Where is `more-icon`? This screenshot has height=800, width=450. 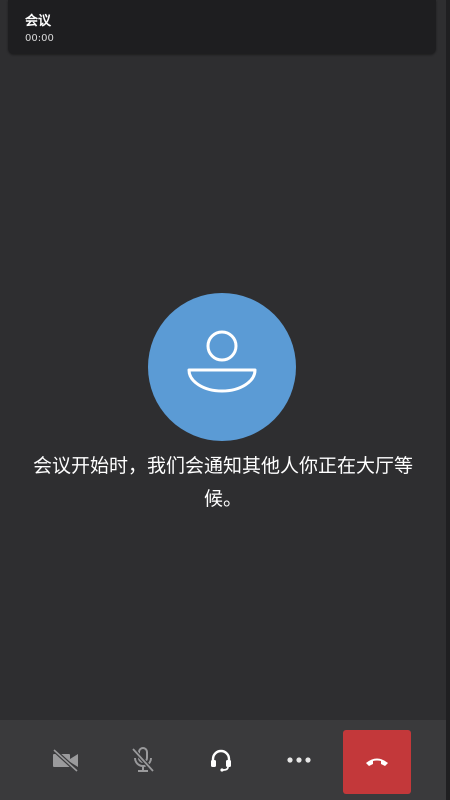
more-icon is located at coordinates (299, 760).